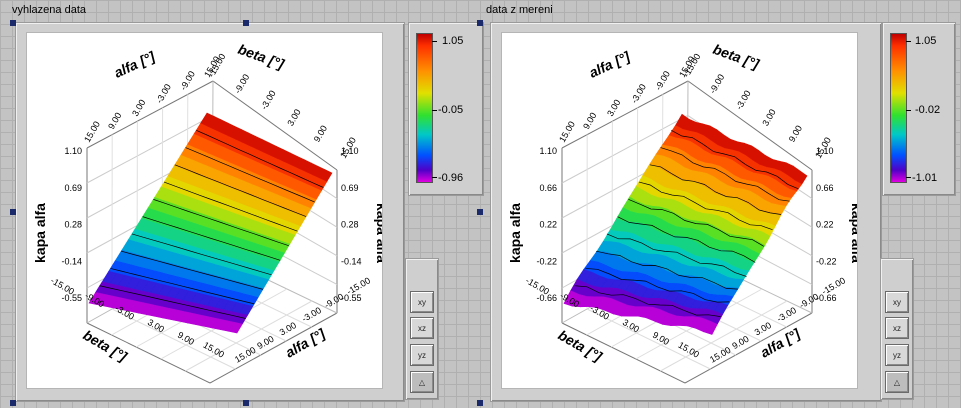 This screenshot has height=408, width=961. What do you see at coordinates (451, 110) in the screenshot?
I see `colorbar-mid-label: -0.05` at bounding box center [451, 110].